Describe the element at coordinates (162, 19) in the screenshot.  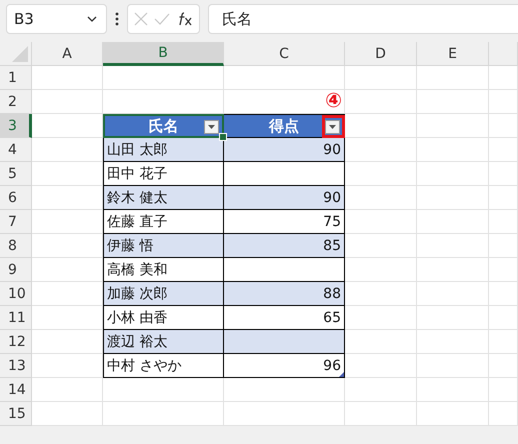
I see `checkmark-icon` at that location.